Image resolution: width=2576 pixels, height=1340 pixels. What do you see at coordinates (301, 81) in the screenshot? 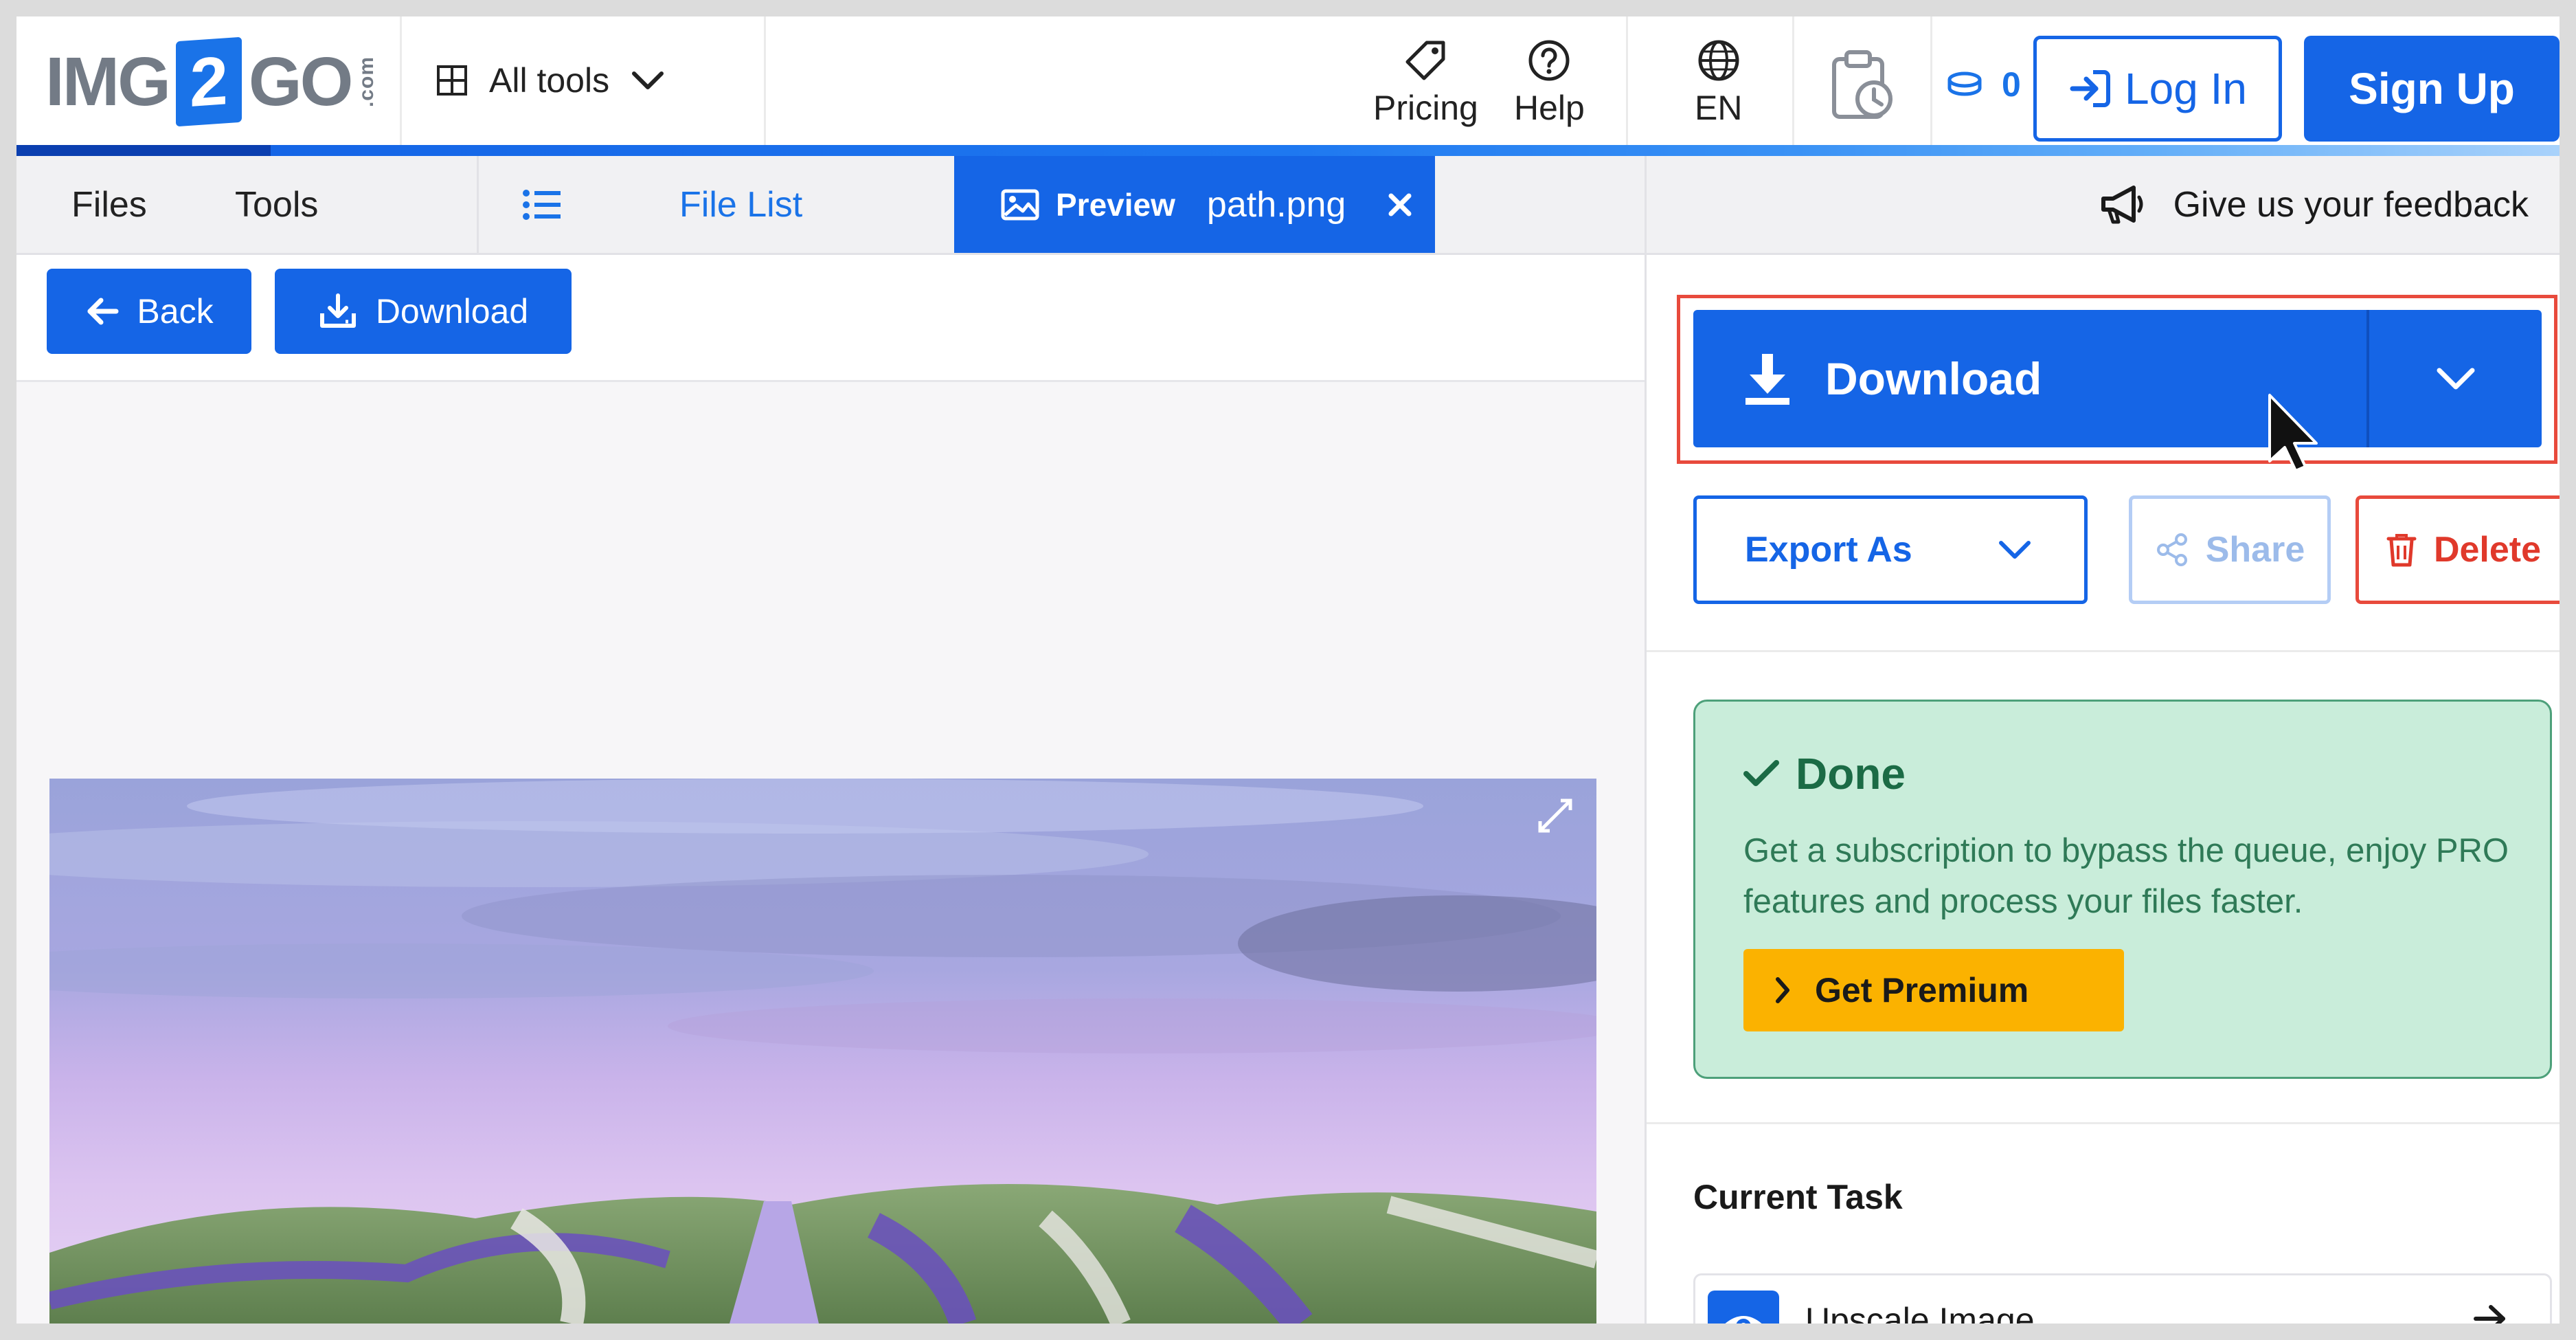
I see `logo-text-go: GO` at bounding box center [301, 81].